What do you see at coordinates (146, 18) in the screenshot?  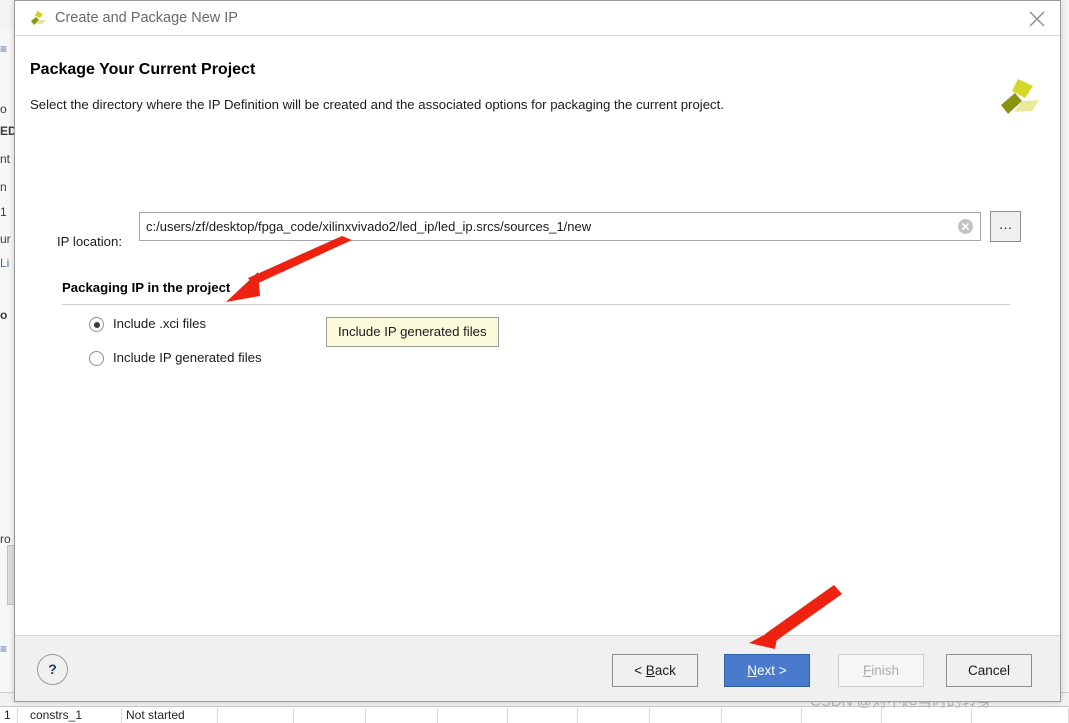 I see `dialog-title: Create and Package New IP` at bounding box center [146, 18].